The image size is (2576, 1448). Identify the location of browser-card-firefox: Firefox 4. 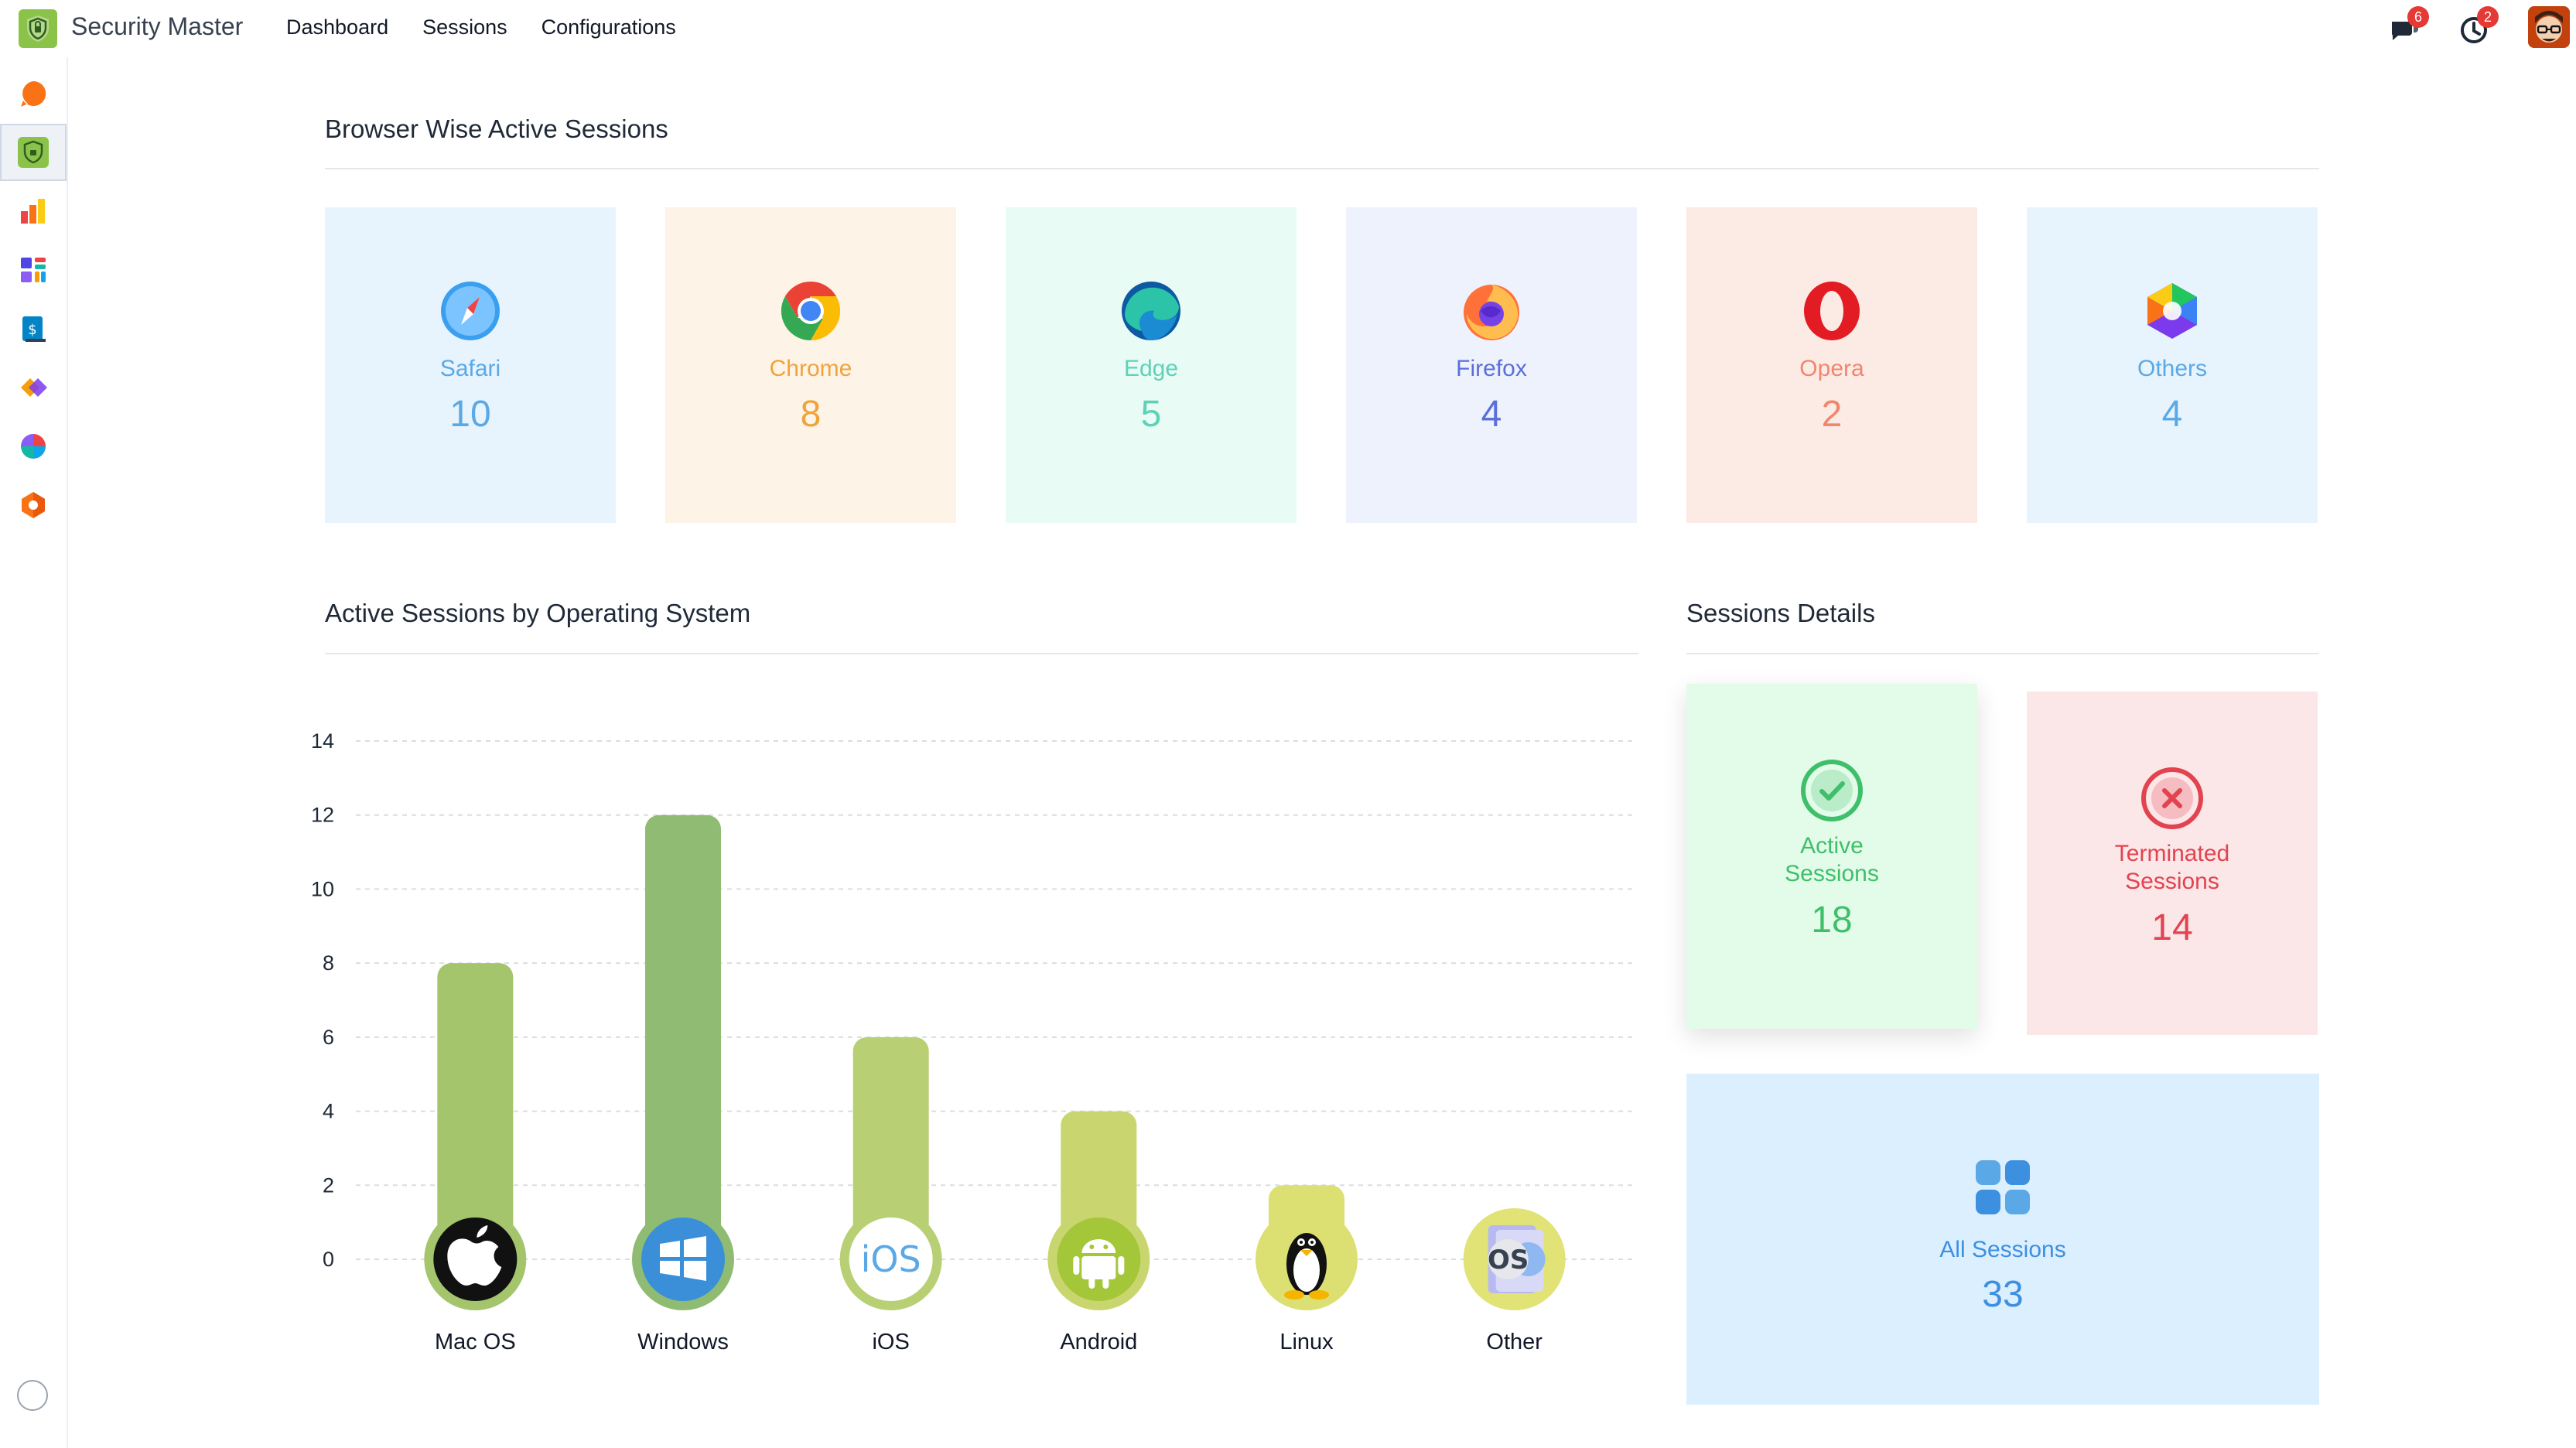
(1491, 365).